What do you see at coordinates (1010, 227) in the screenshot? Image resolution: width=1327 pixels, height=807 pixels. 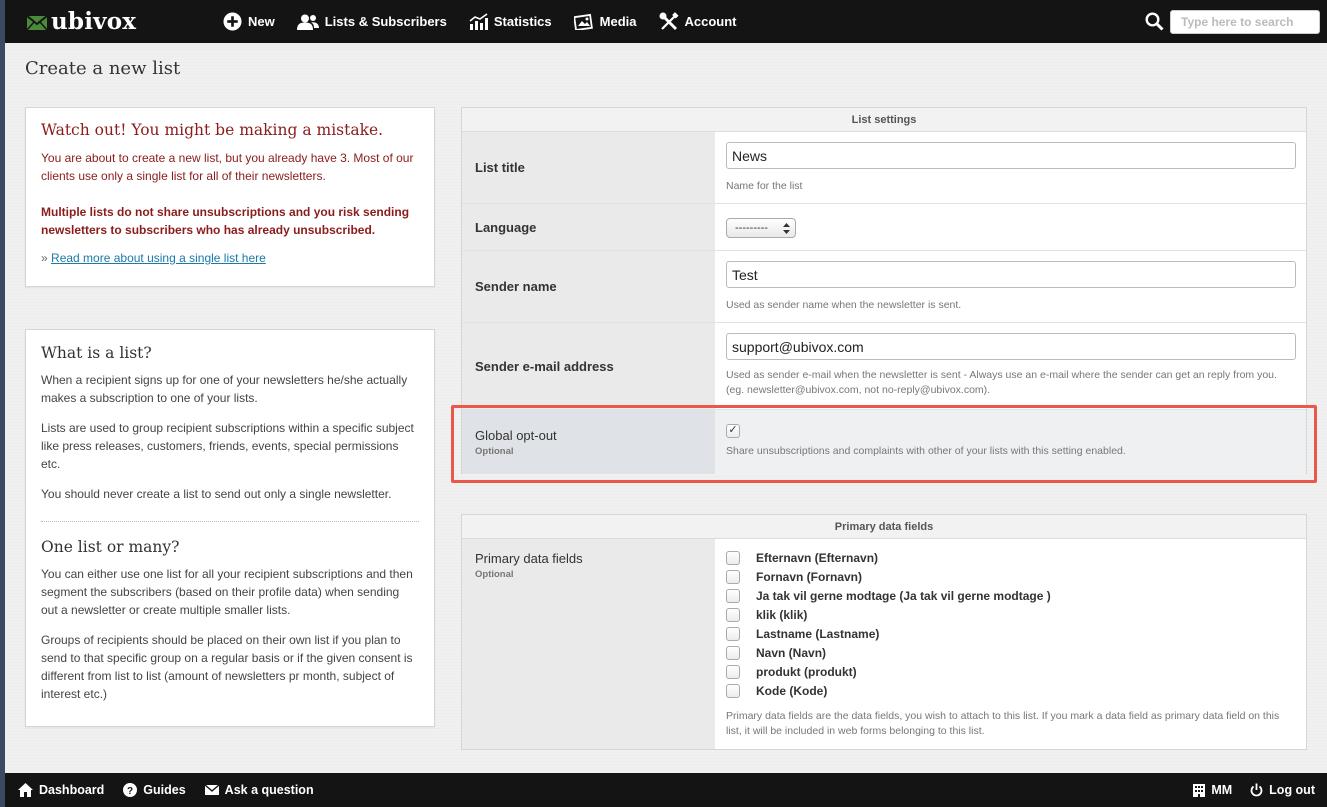 I see `language-field: ---------` at bounding box center [1010, 227].